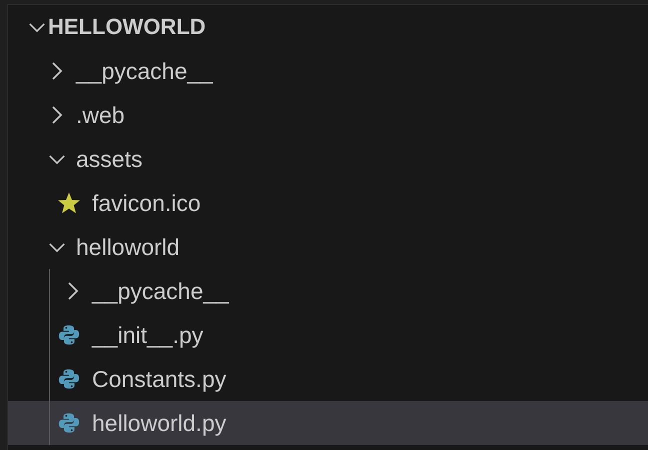 This screenshot has height=450, width=648. I want to click on file-name: Constants.py, so click(159, 379).